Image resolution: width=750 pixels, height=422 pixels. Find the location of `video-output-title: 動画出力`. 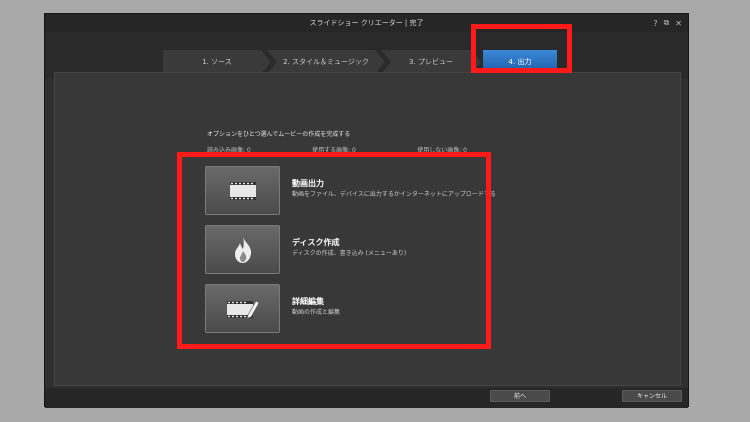

video-output-title: 動画出力 is located at coordinates (308, 183).